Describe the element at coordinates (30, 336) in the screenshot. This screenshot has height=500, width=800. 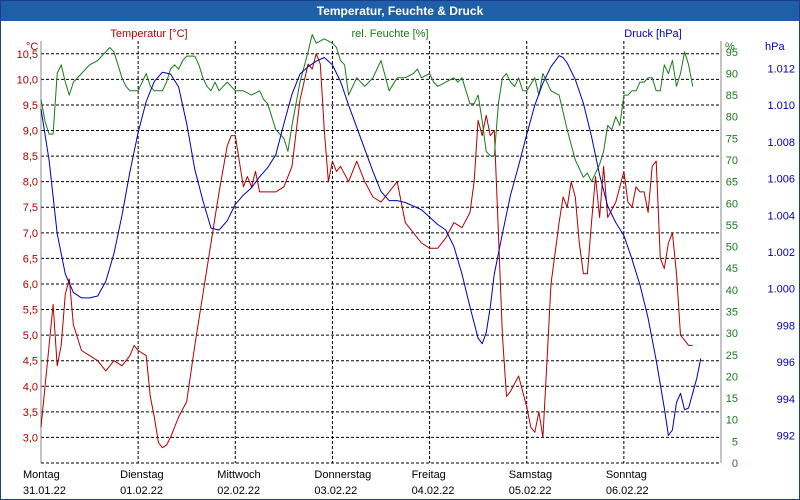
I see `temperature-tick-label: 5,0` at that location.